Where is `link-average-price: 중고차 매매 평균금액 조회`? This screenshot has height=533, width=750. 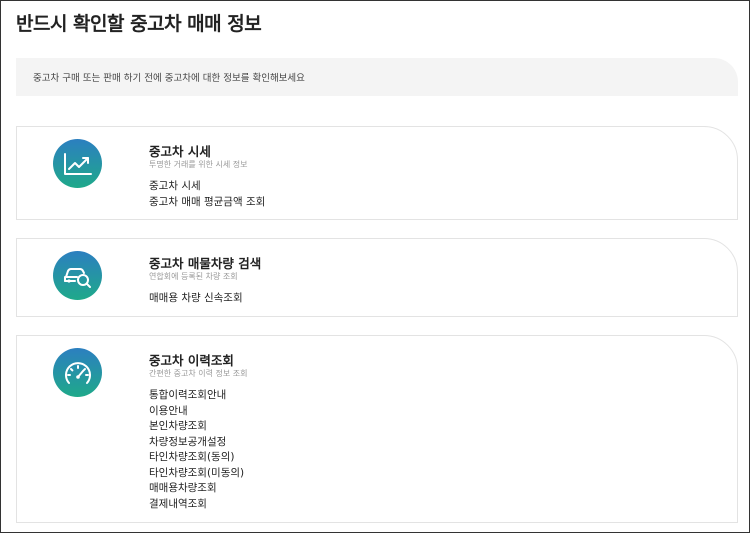
link-average-price: 중고차 매매 평균금액 조회 is located at coordinates (207, 203).